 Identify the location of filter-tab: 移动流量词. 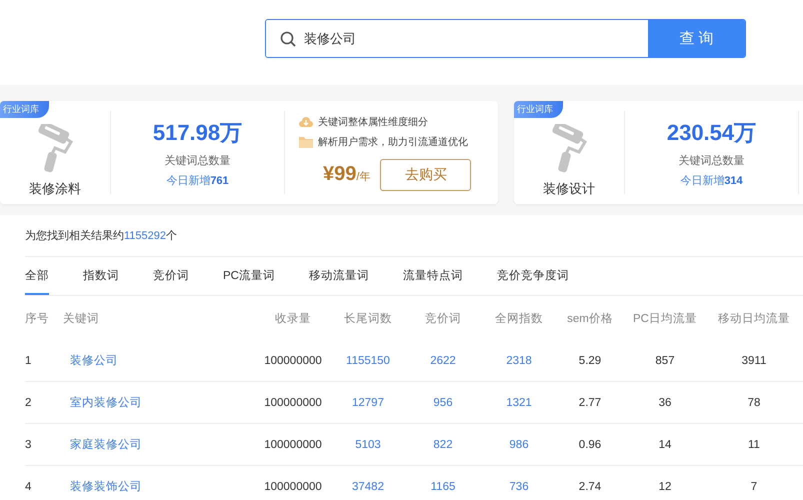
(338, 276).